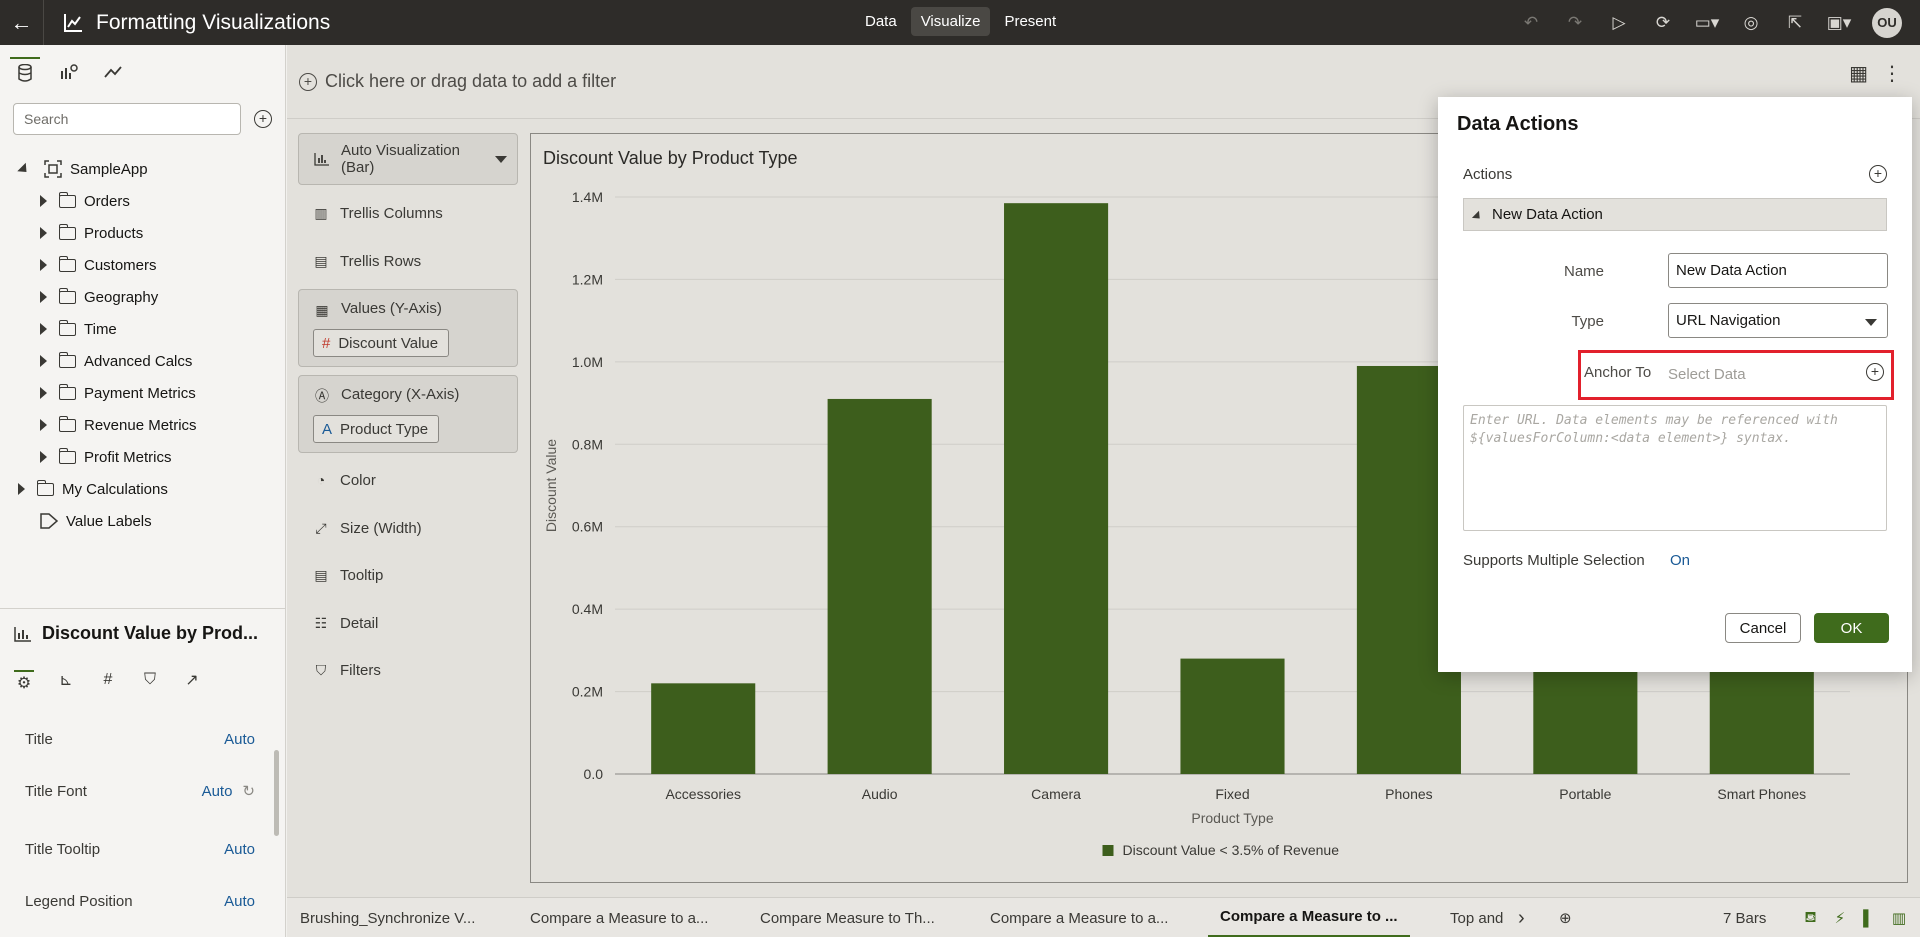  Describe the element at coordinates (308, 81) in the screenshot. I see `add-filter-icon: +` at that location.